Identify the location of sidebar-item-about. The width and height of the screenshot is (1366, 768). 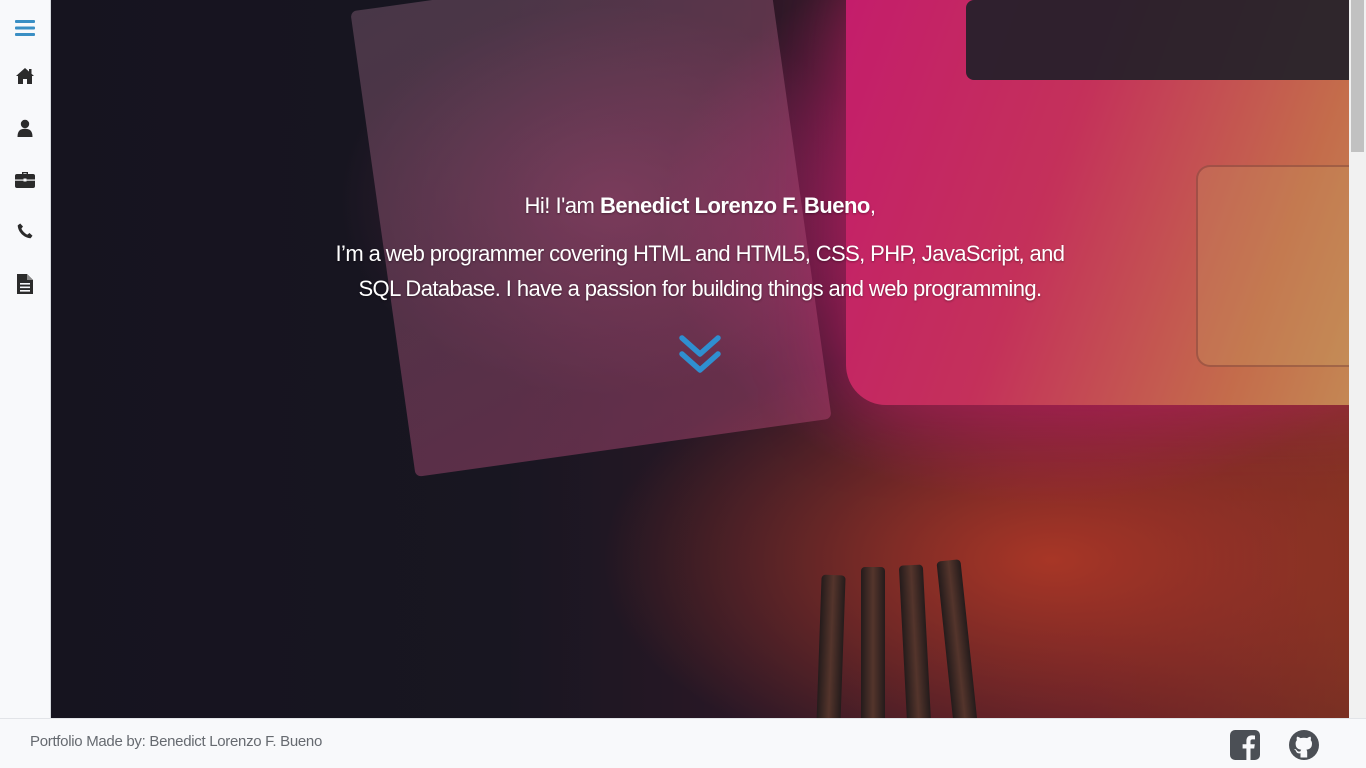
(25, 128).